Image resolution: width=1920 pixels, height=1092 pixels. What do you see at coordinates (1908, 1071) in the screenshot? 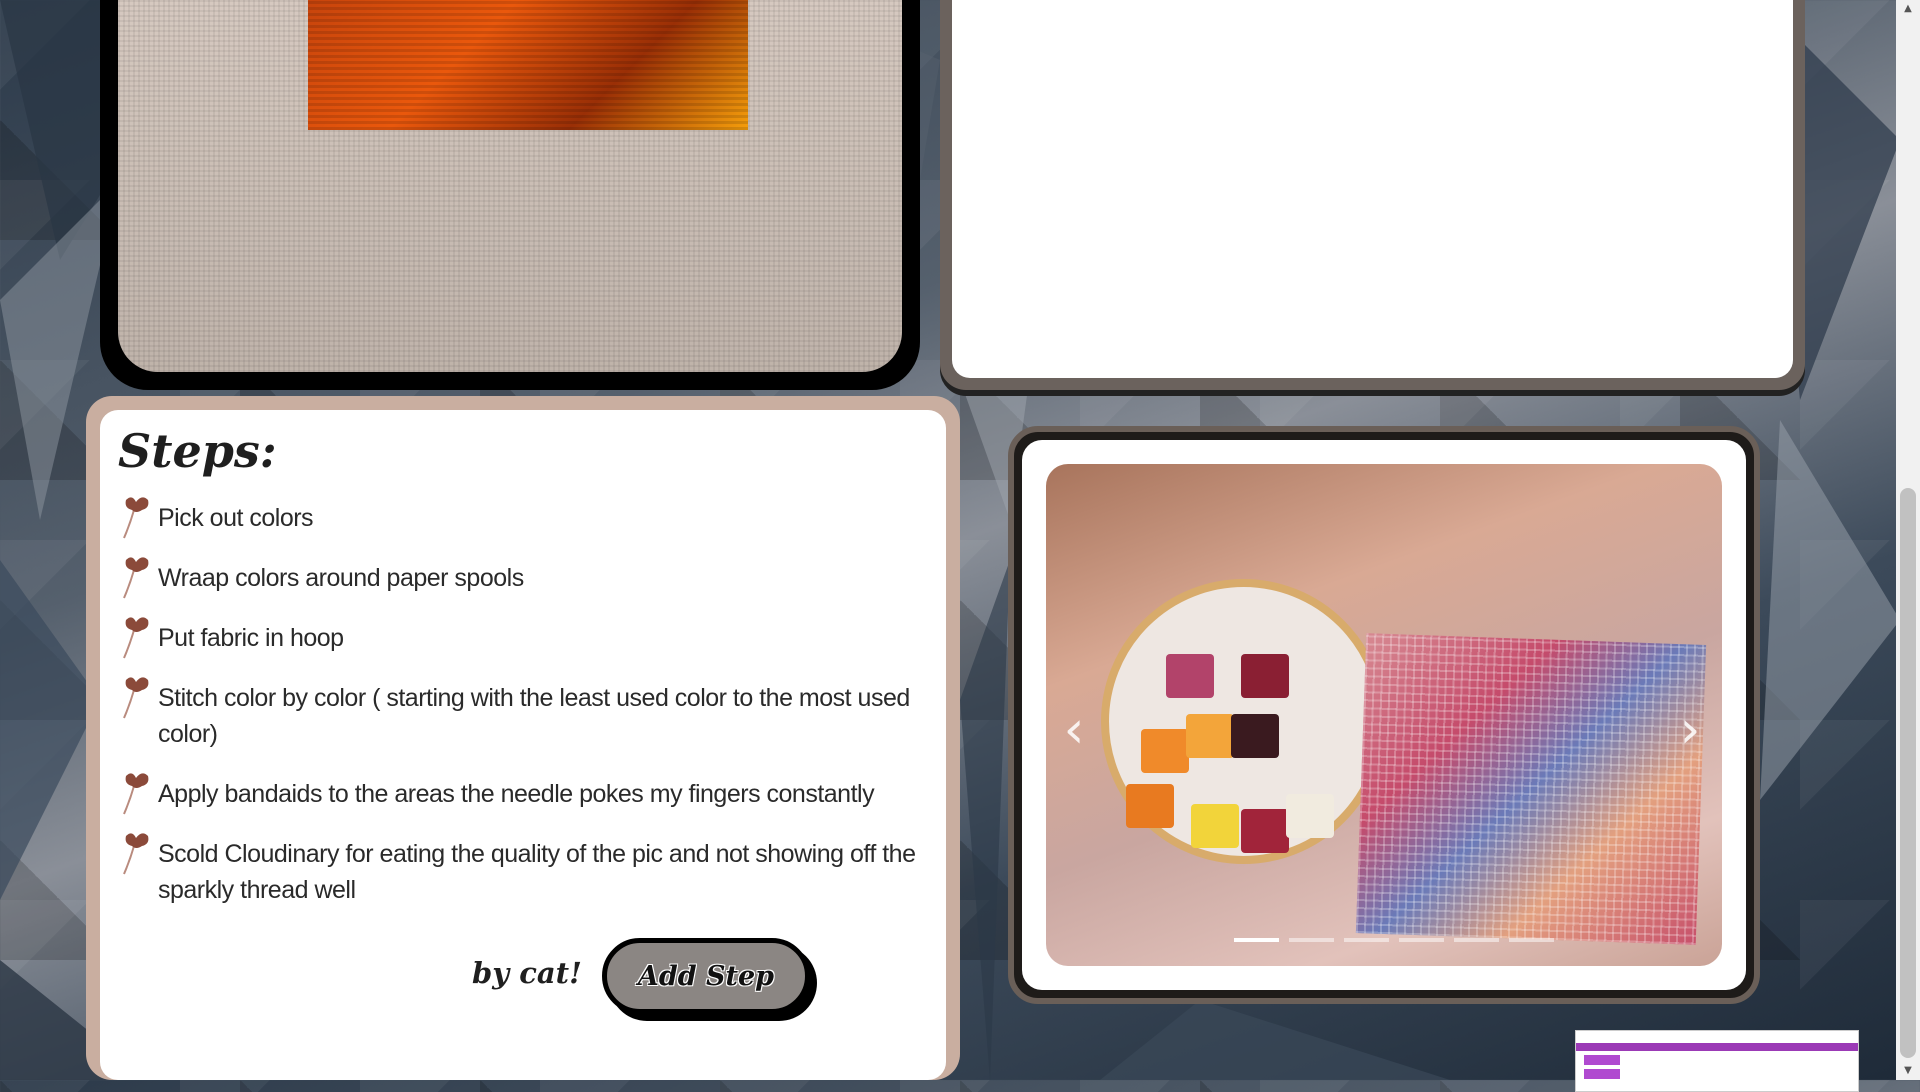
I see `scroll-down-icon: ▼` at bounding box center [1908, 1071].